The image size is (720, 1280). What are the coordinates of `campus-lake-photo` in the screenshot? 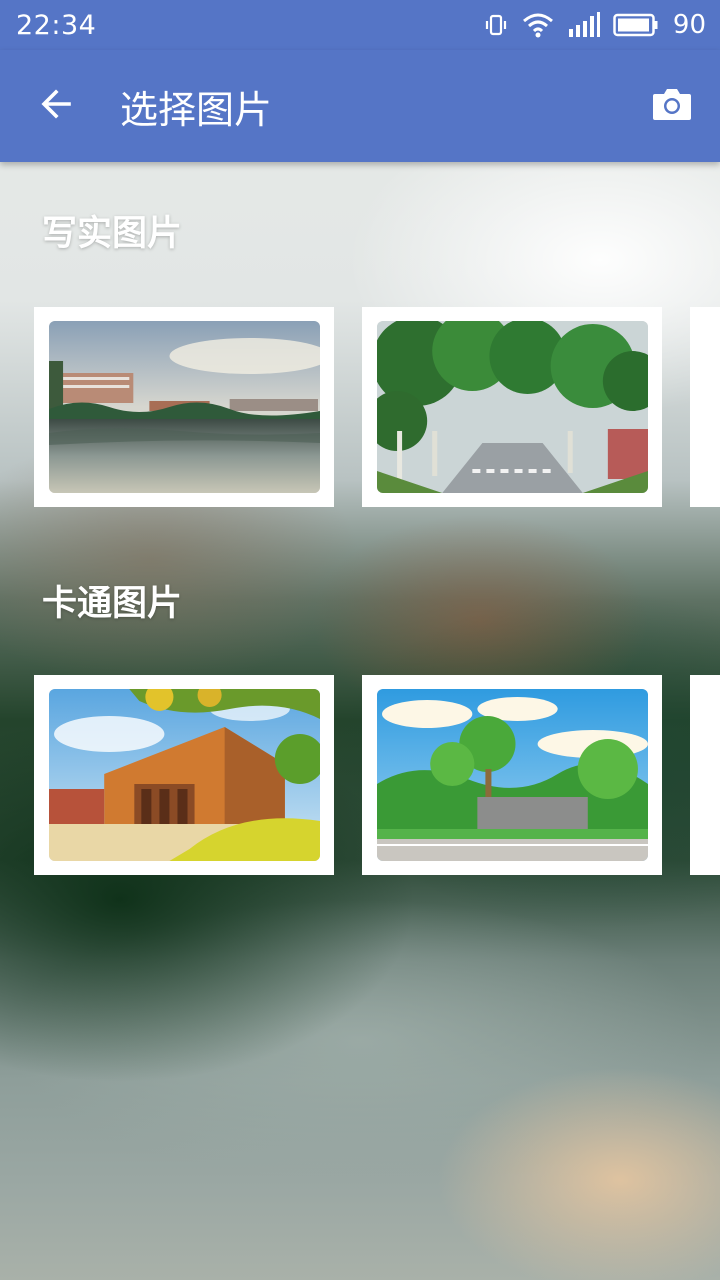 It's located at (184, 407).